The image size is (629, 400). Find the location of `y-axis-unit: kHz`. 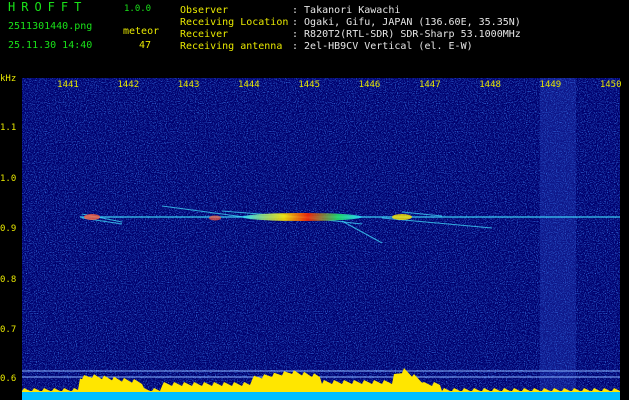

y-axis-unit: kHz is located at coordinates (8, 79).